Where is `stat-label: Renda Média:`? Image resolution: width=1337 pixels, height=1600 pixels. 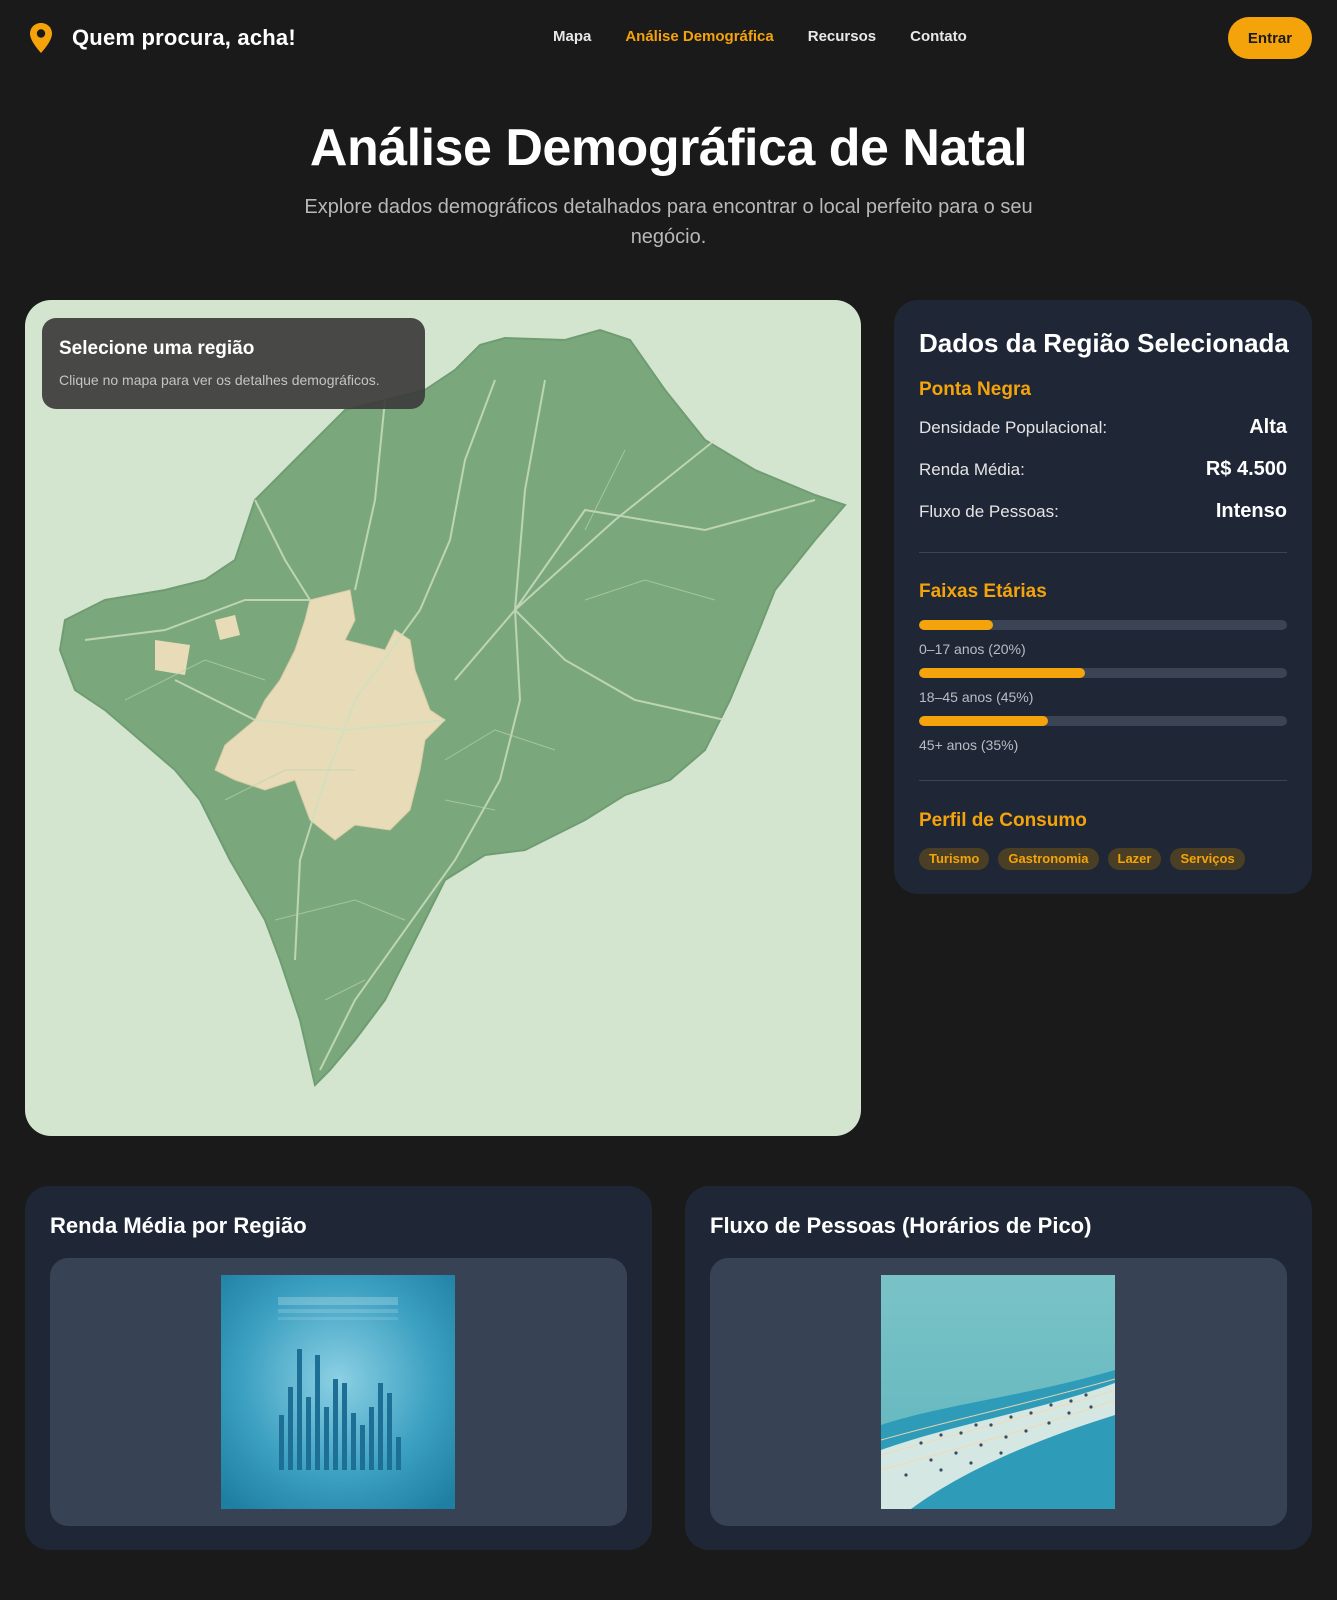
stat-label: Renda Média: is located at coordinates (972, 469).